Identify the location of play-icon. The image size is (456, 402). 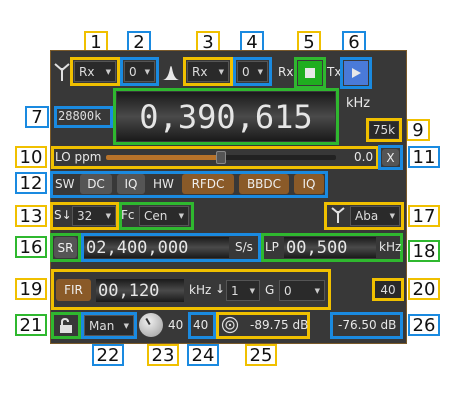
(356, 73).